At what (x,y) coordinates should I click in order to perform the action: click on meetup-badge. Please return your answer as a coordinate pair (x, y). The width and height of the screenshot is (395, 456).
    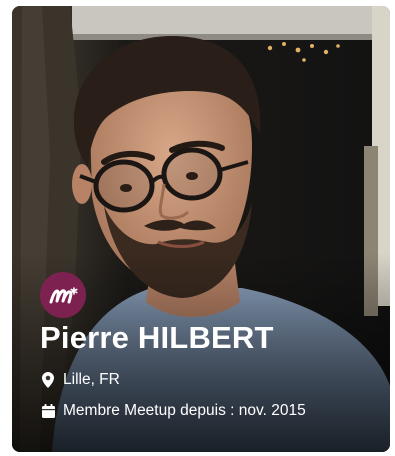
    Looking at the image, I should click on (63, 295).